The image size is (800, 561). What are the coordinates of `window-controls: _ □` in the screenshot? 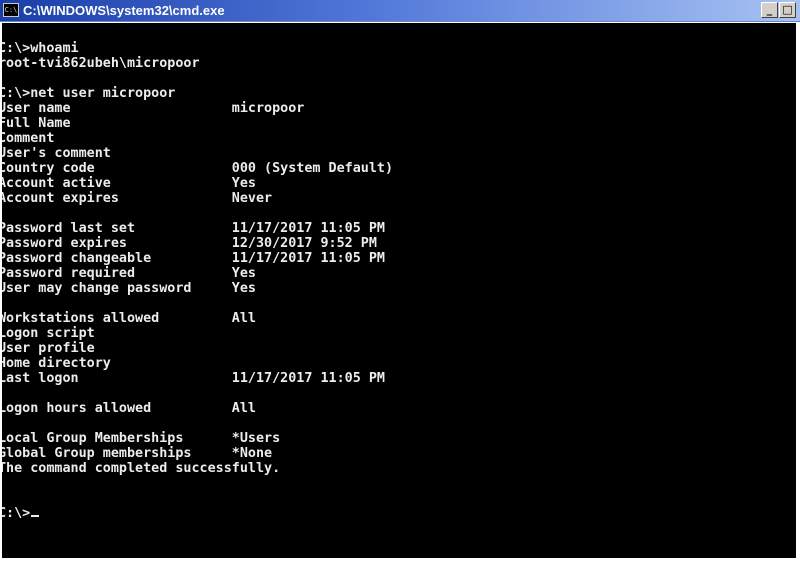 It's located at (778, 11).